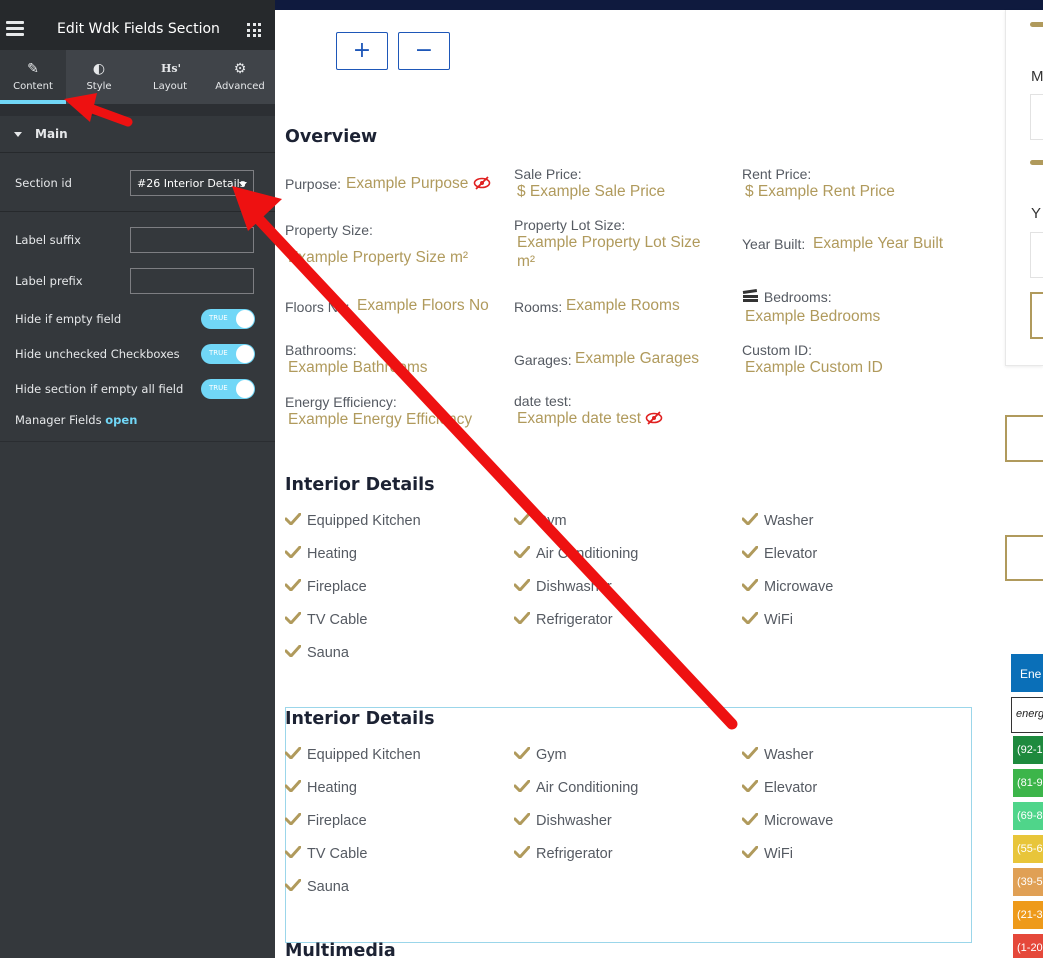 This screenshot has height=958, width=1043. What do you see at coordinates (313, 184) in the screenshot?
I see `purpose-label: Purpose:` at bounding box center [313, 184].